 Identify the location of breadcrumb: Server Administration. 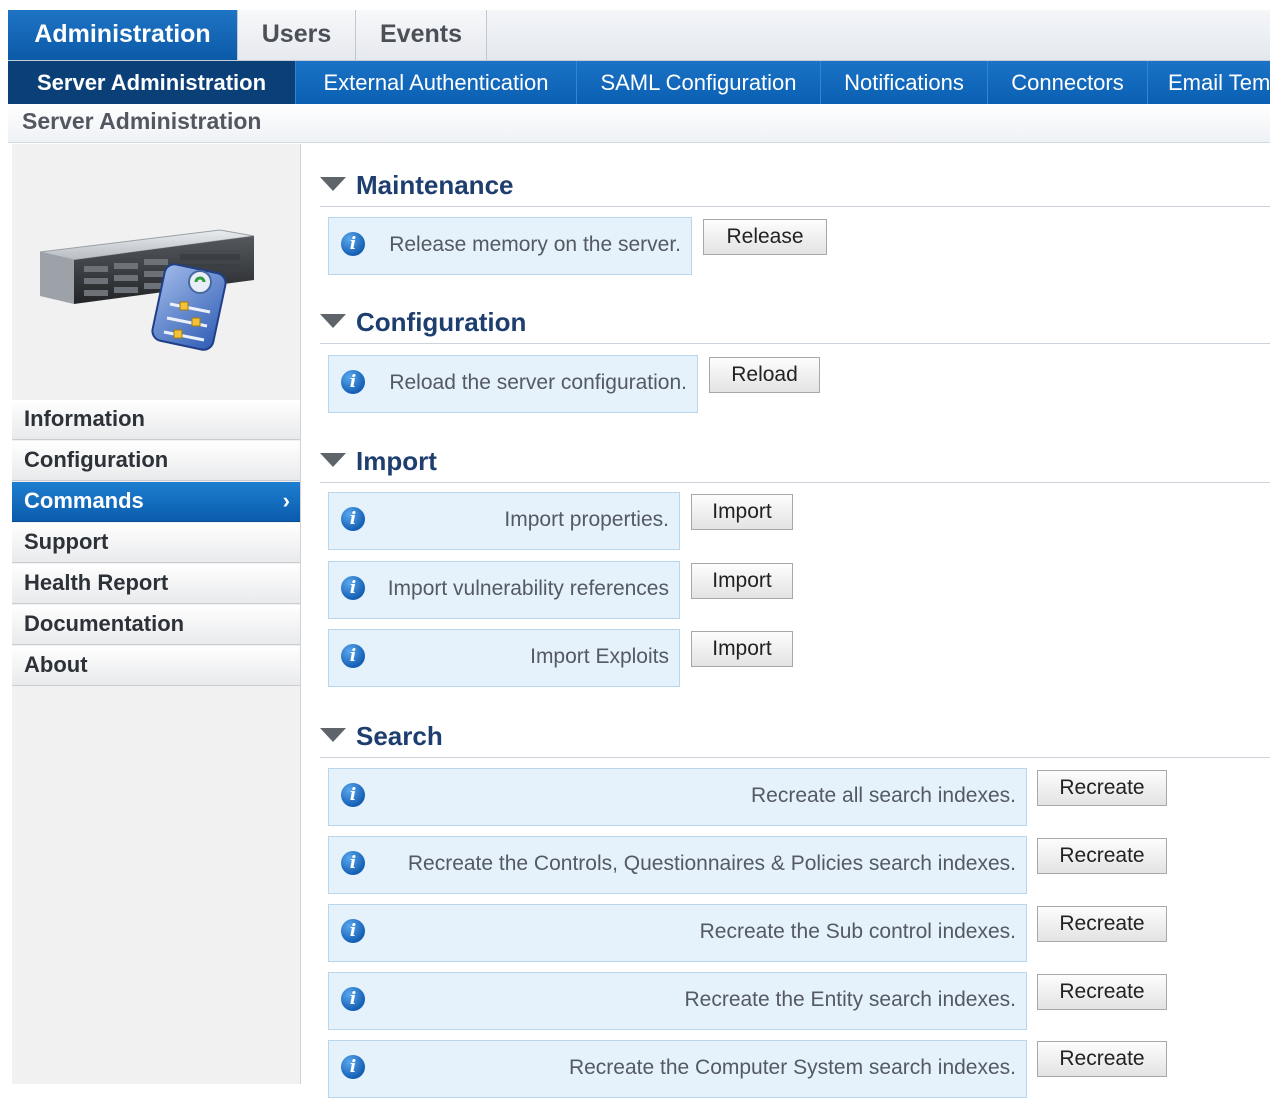
(639, 123).